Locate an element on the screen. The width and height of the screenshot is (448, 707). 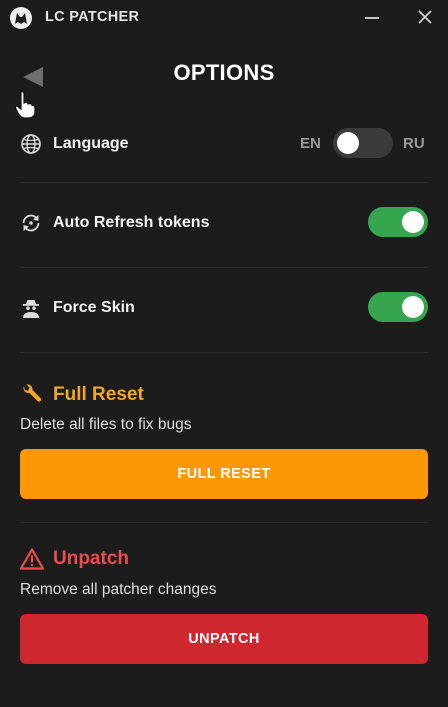
unpatch-heading: Unpatch is located at coordinates (74, 559).